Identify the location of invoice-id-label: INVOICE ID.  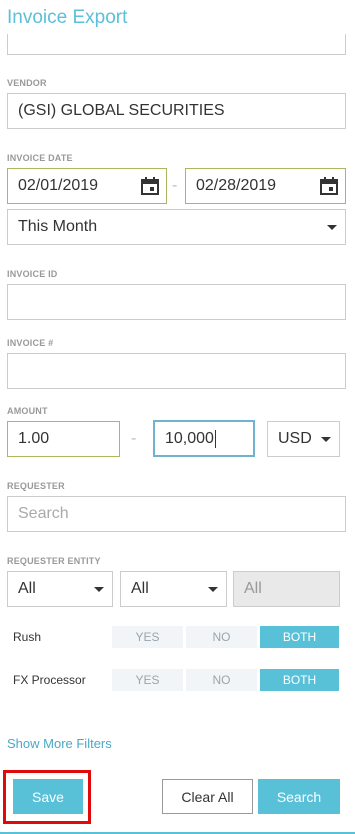
(32, 274).